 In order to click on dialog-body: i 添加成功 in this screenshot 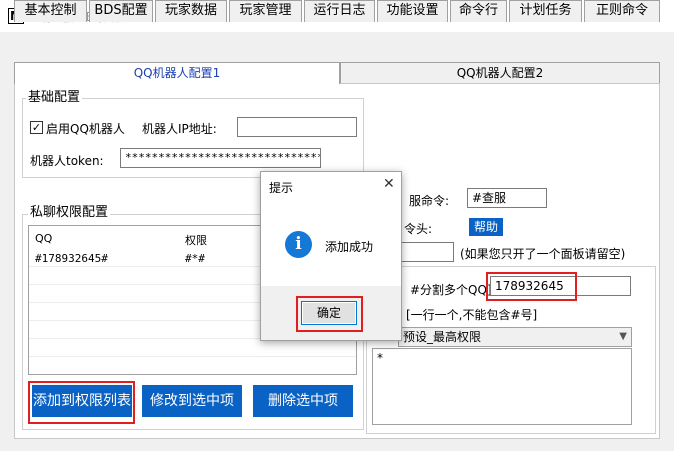, I will do `click(331, 244)`.